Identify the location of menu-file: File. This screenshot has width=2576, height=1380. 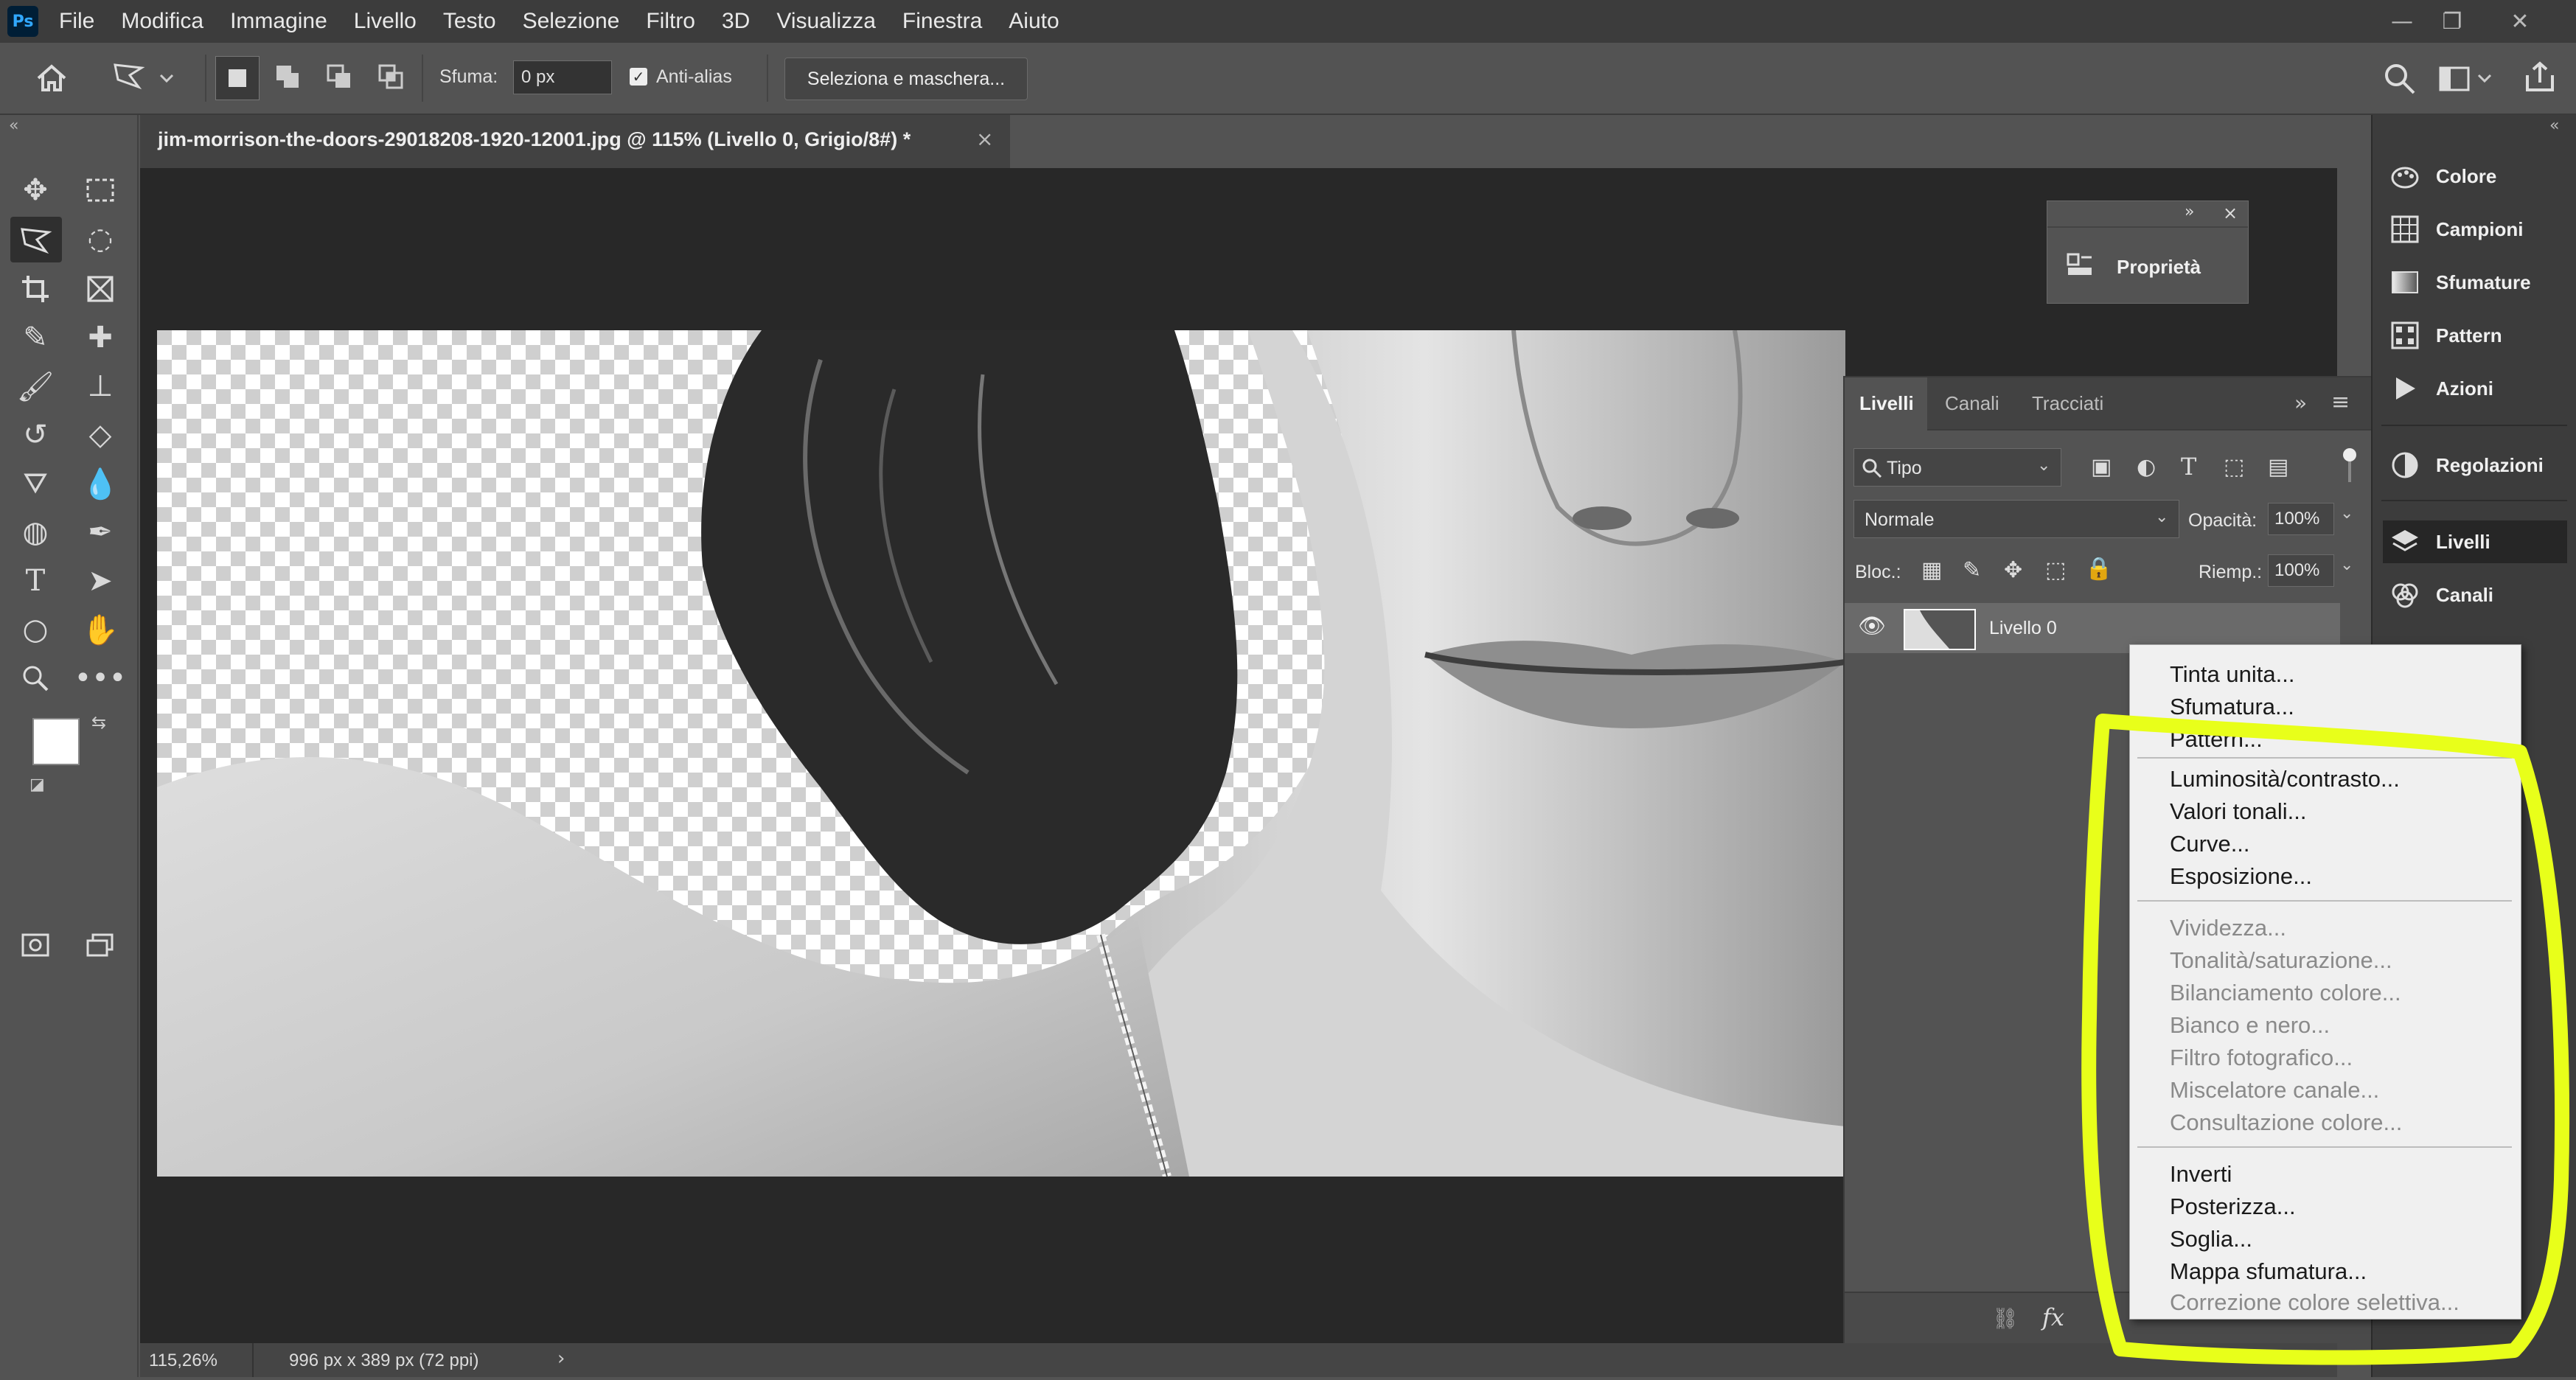
(76, 21).